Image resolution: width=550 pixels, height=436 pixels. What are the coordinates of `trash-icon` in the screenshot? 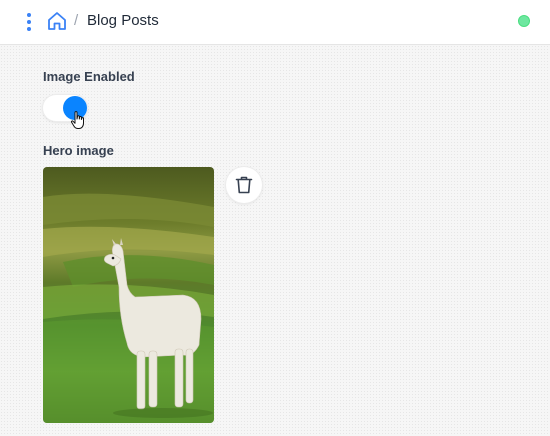 It's located at (244, 185).